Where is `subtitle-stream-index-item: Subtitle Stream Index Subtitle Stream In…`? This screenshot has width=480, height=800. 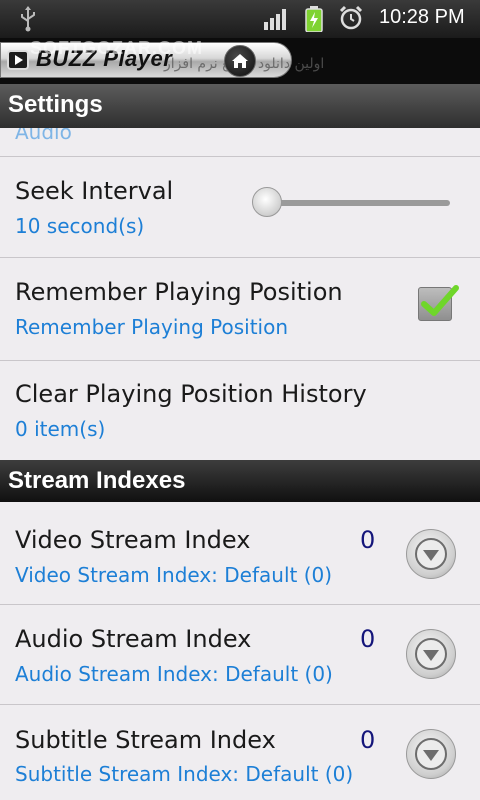
subtitle-stream-index-item: Subtitle Stream Index Subtitle Stream In… is located at coordinates (240, 752).